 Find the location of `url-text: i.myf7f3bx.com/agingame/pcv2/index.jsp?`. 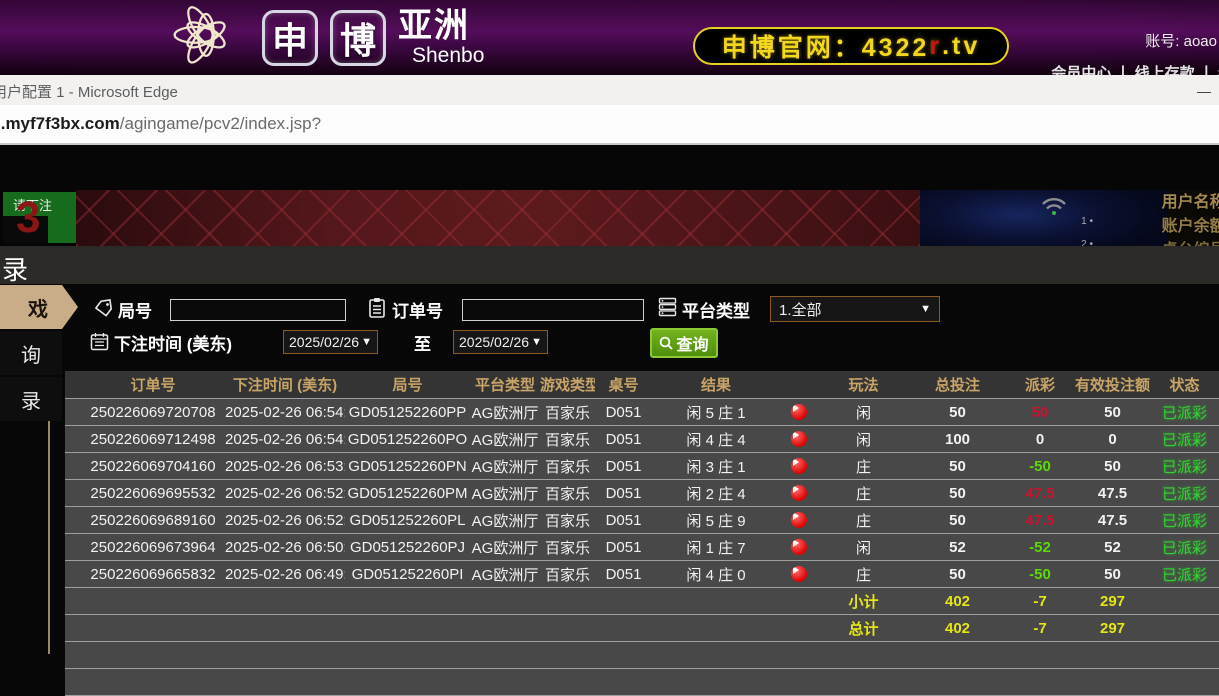

url-text: i.myf7f3bx.com/agingame/pcv2/index.jsp? is located at coordinates (160, 124).